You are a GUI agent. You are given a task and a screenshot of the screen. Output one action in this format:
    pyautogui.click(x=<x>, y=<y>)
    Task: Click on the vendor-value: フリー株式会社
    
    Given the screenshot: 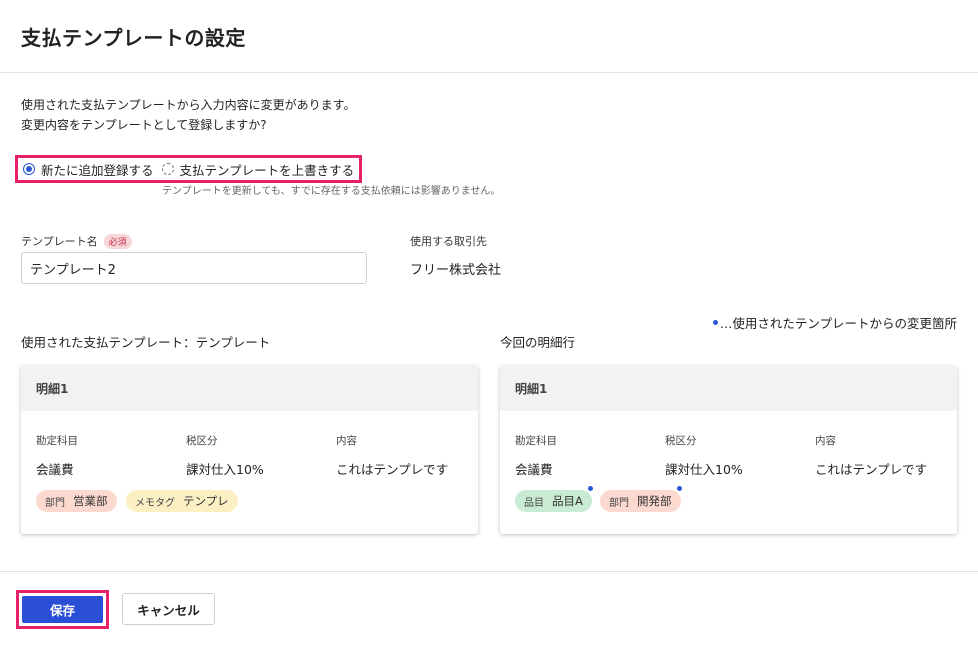 What is the action you would take?
    pyautogui.click(x=456, y=270)
    